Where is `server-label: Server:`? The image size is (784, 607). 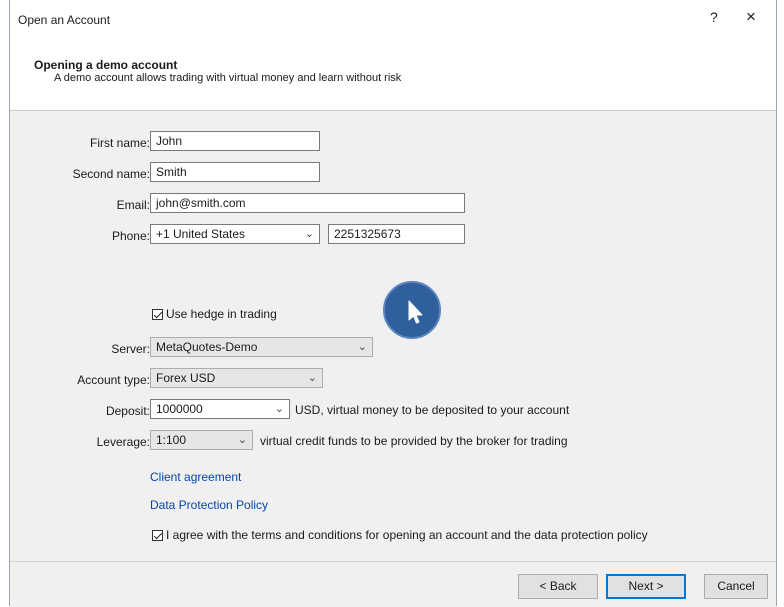
server-label: Server: is located at coordinates (130, 349).